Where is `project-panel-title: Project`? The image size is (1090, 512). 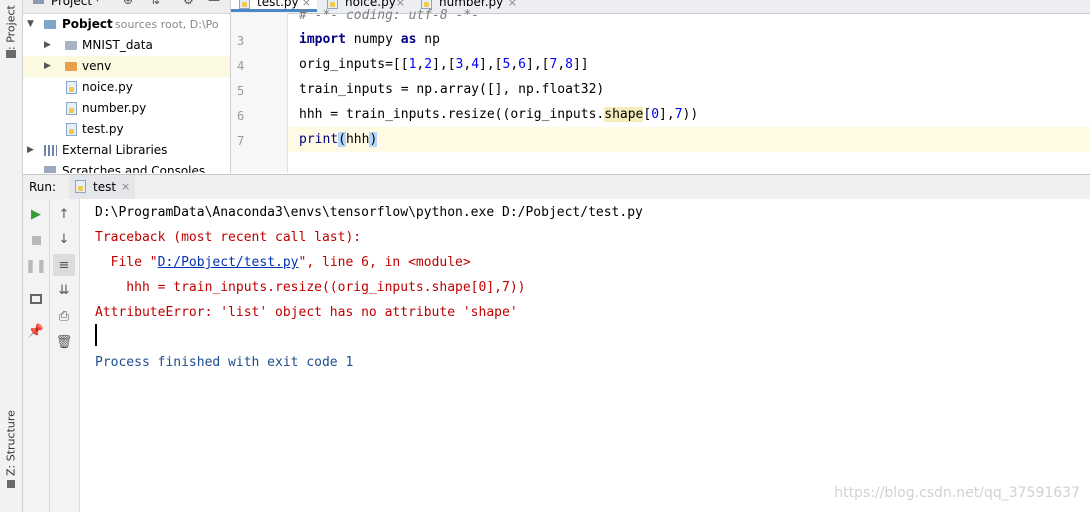 project-panel-title: Project is located at coordinates (71, 4).